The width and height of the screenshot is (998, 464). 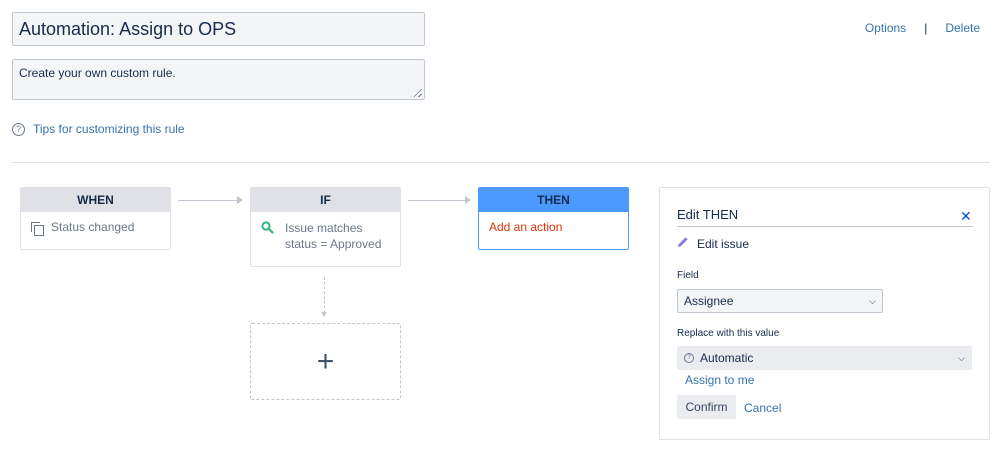 What do you see at coordinates (728, 333) in the screenshot?
I see `replace-label: Replace with this value` at bounding box center [728, 333].